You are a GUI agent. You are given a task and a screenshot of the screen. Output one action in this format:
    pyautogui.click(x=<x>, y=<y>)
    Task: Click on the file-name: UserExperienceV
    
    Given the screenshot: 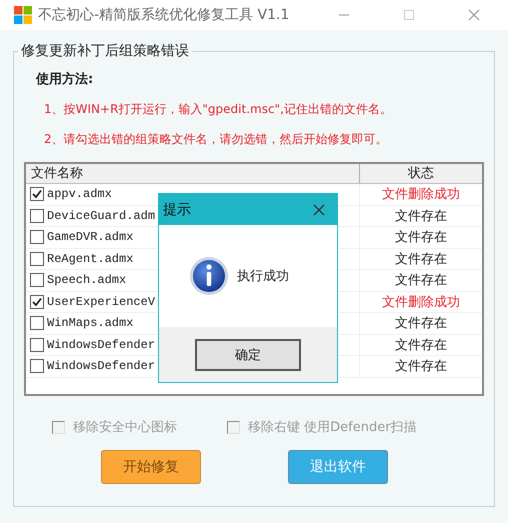 What is the action you would take?
    pyautogui.click(x=101, y=301)
    